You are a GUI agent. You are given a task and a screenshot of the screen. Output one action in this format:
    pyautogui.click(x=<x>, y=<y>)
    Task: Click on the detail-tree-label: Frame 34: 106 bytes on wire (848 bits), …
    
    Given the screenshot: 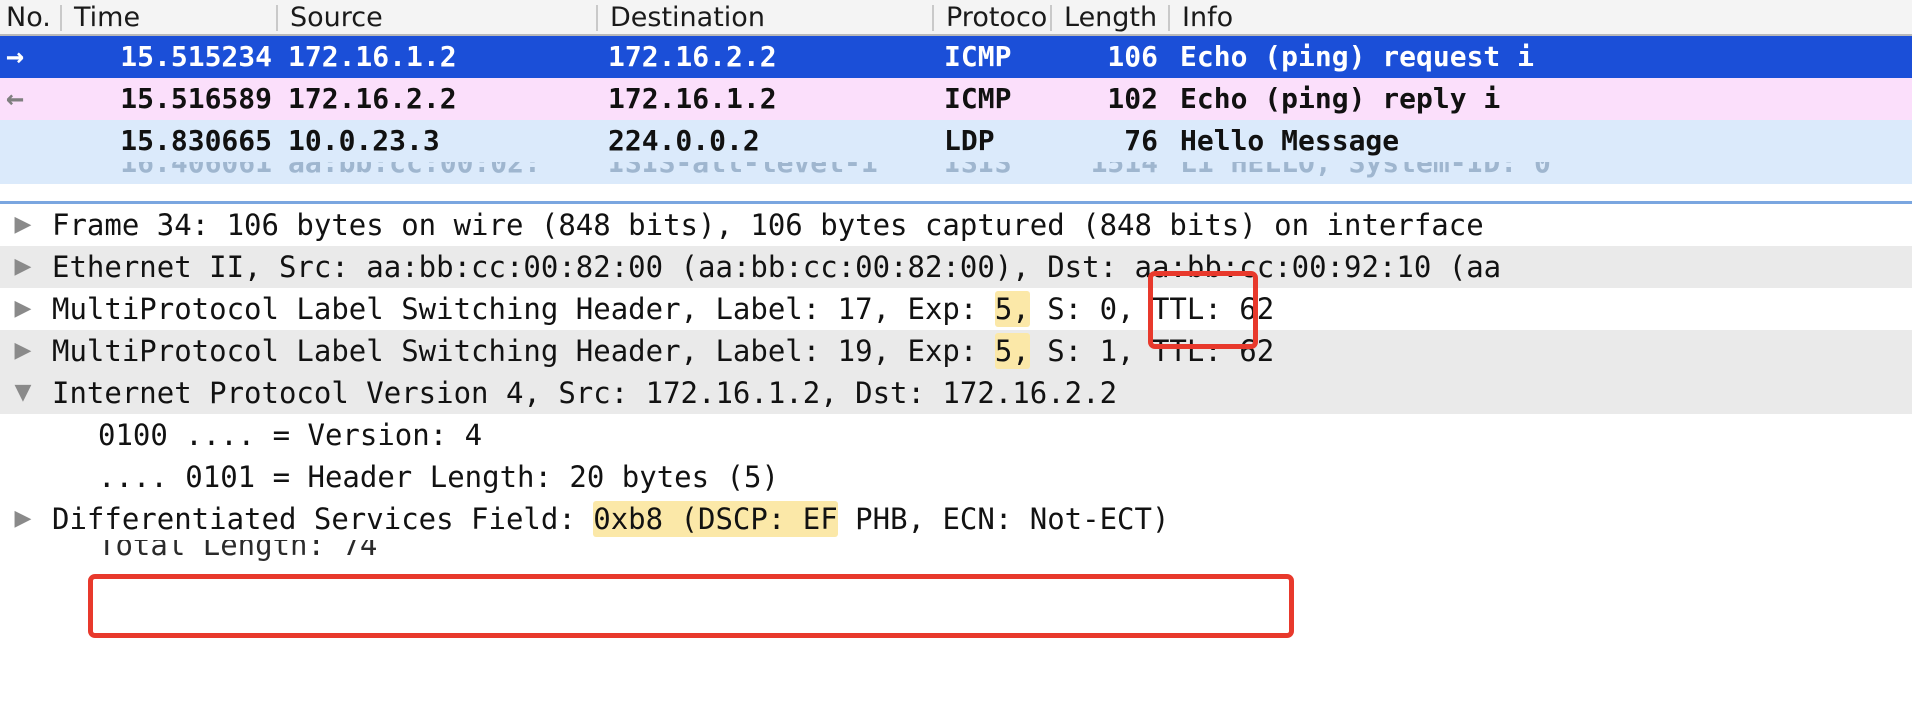 What is the action you would take?
    pyautogui.click(x=768, y=225)
    